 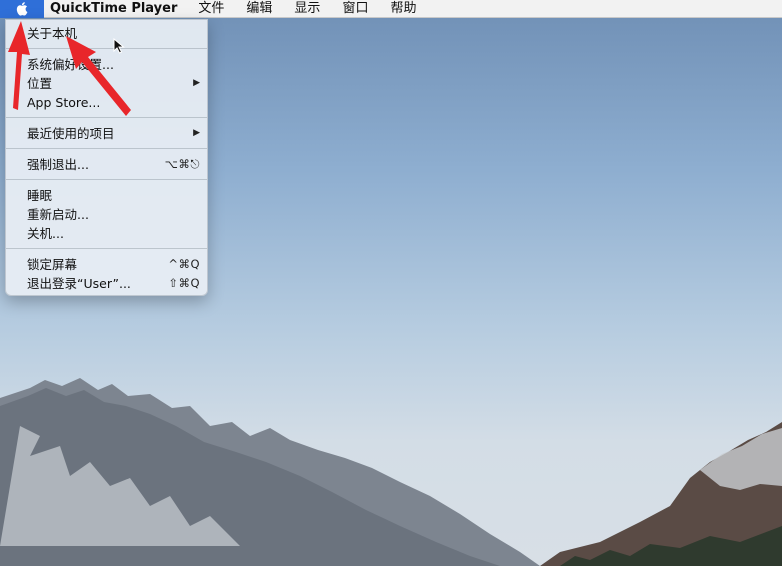 I want to click on menu-item-label: 睡眠, so click(x=40, y=195).